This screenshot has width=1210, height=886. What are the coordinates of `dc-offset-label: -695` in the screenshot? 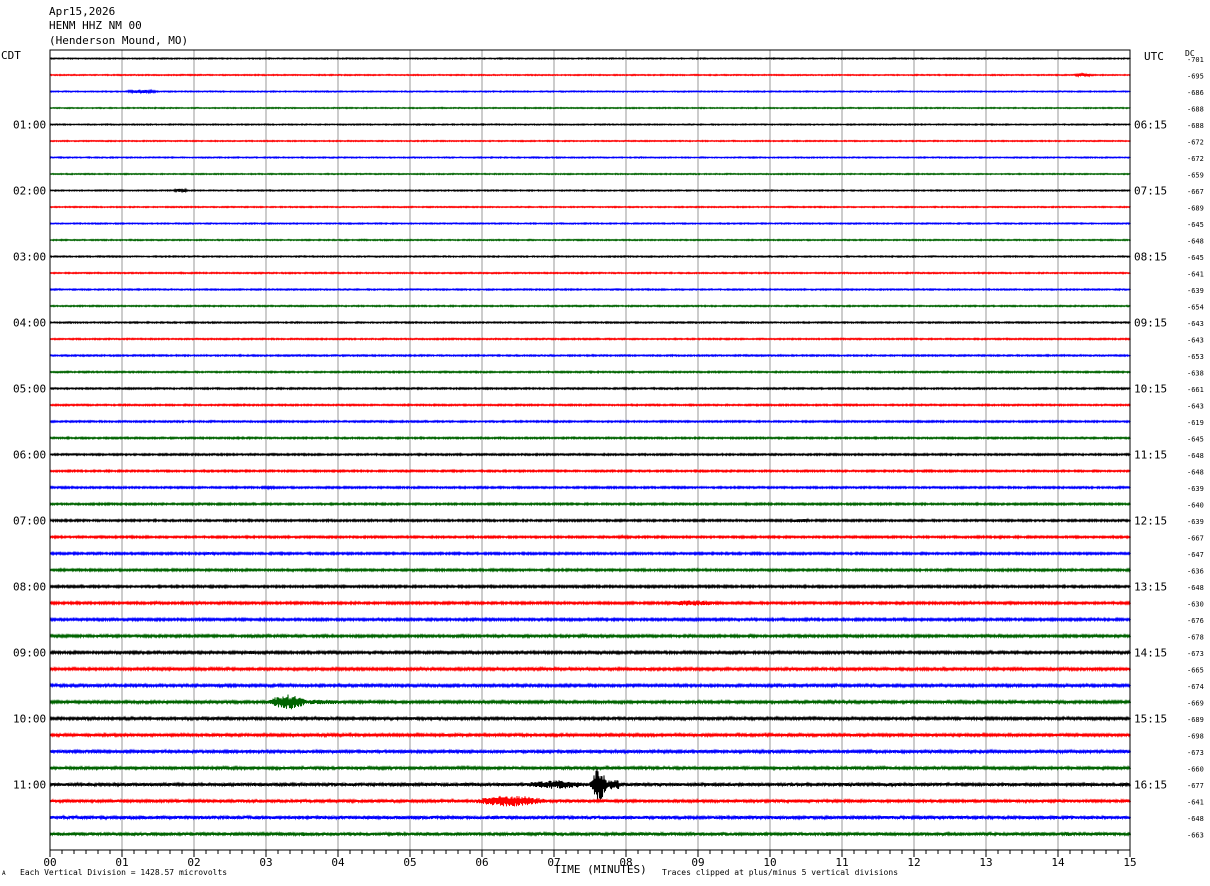 It's located at (1195, 77).